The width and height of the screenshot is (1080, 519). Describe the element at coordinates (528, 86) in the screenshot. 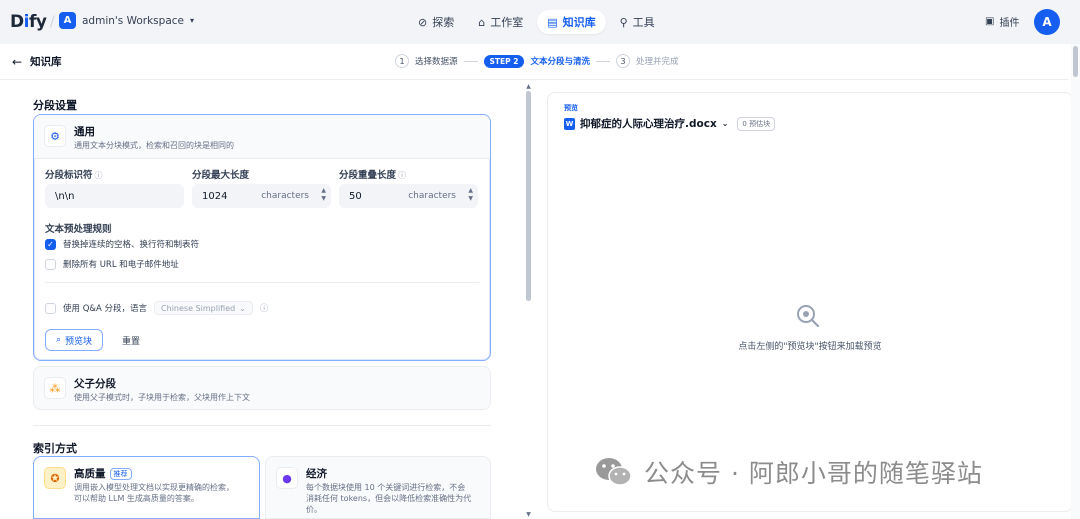

I see `scroll-up-icon: ▲` at that location.